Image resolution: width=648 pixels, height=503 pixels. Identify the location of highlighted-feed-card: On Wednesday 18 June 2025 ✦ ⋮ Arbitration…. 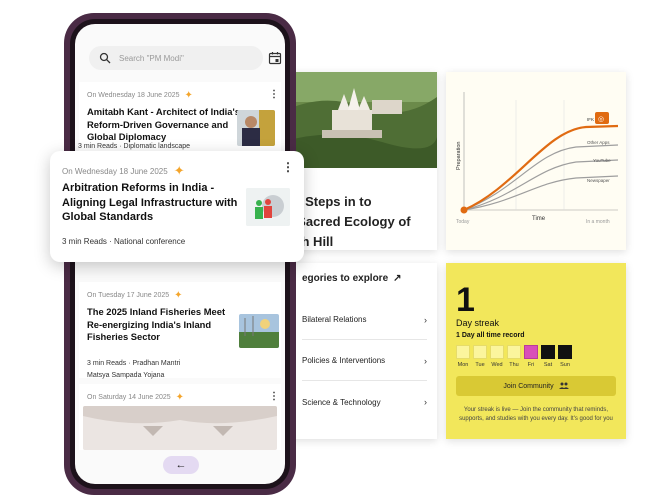
(177, 206).